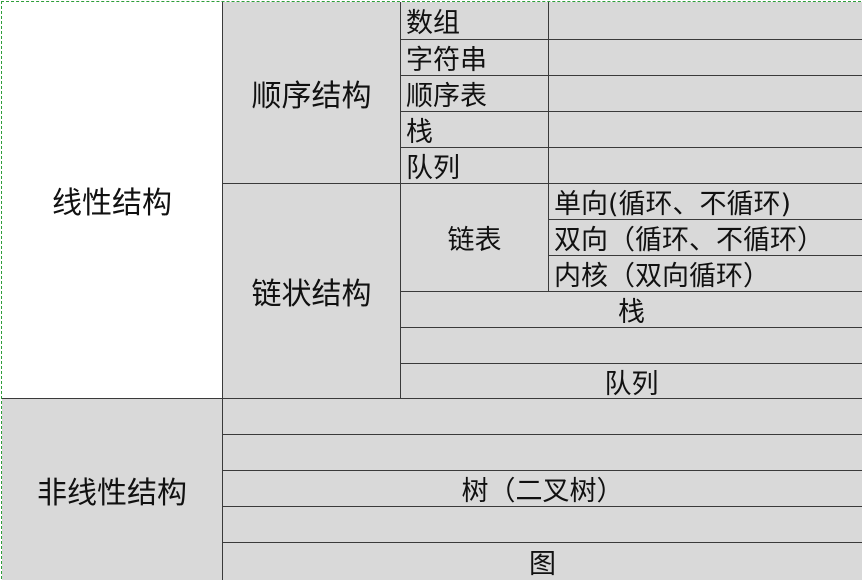 Image resolution: width=864 pixels, height=582 pixels. What do you see at coordinates (112, 493) in the screenshot?
I see `nonlinear-structure-label: 非线性结构` at bounding box center [112, 493].